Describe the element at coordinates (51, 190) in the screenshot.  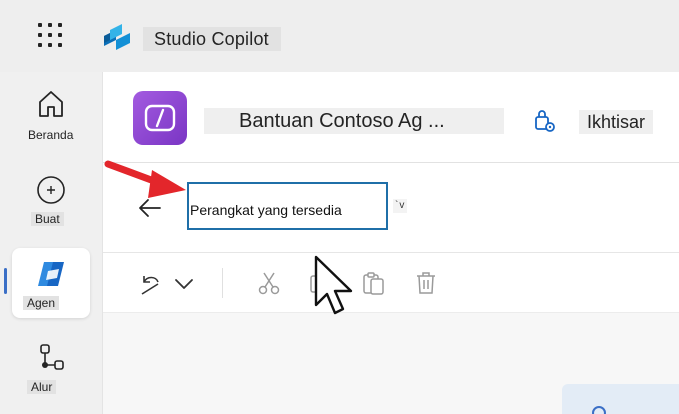
I see `plus-circle-icon` at that location.